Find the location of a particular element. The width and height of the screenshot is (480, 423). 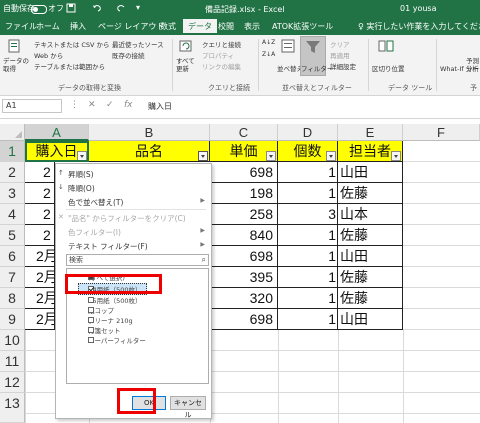

sort-ascending-button: A↓Z is located at coordinates (268, 42).